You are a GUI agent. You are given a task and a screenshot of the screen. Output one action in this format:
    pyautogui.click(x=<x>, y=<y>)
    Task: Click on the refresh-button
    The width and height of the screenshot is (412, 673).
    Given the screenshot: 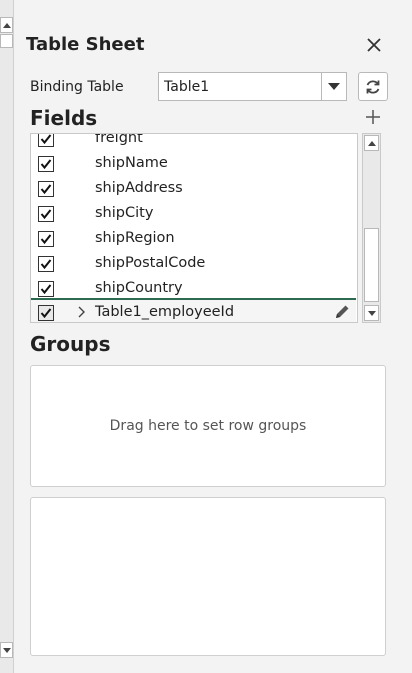 What is the action you would take?
    pyautogui.click(x=373, y=86)
    